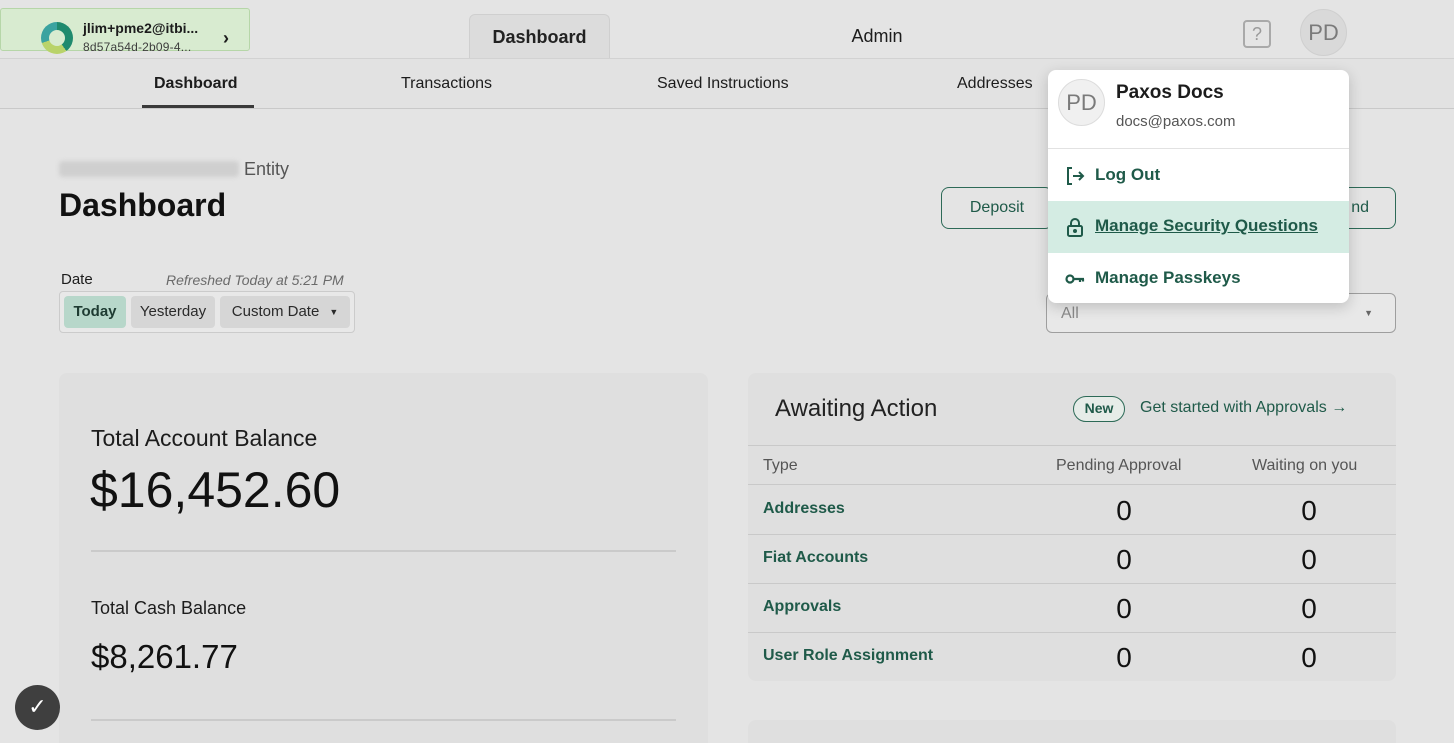 Image resolution: width=1454 pixels, height=743 pixels. What do you see at coordinates (1072, 608) in the screenshot?
I see `table-row: Approvals 0 0` at bounding box center [1072, 608].